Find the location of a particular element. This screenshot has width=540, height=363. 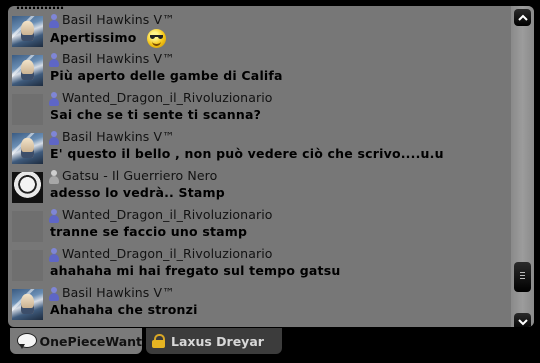

message-text: ahahaha mi hai fregato sul tempo gatsu is located at coordinates (195, 270).